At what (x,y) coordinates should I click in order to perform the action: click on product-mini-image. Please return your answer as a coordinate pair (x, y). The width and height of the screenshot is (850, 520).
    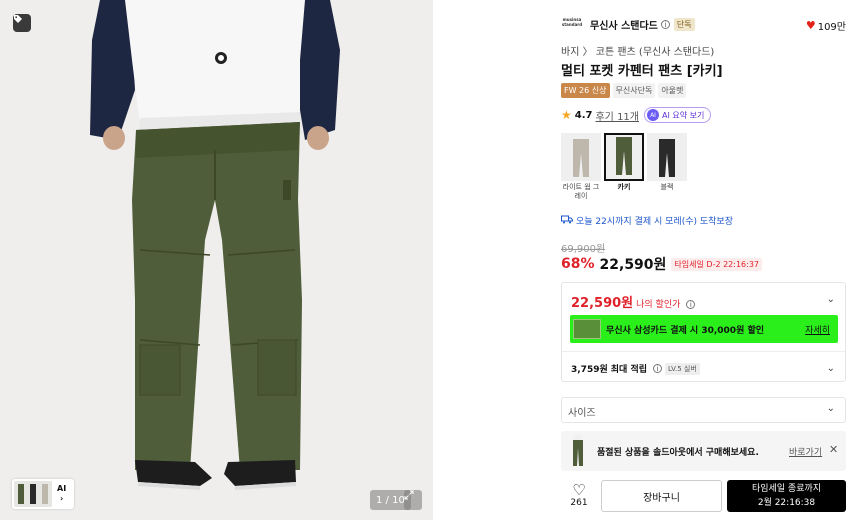
    Looking at the image, I should click on (578, 450).